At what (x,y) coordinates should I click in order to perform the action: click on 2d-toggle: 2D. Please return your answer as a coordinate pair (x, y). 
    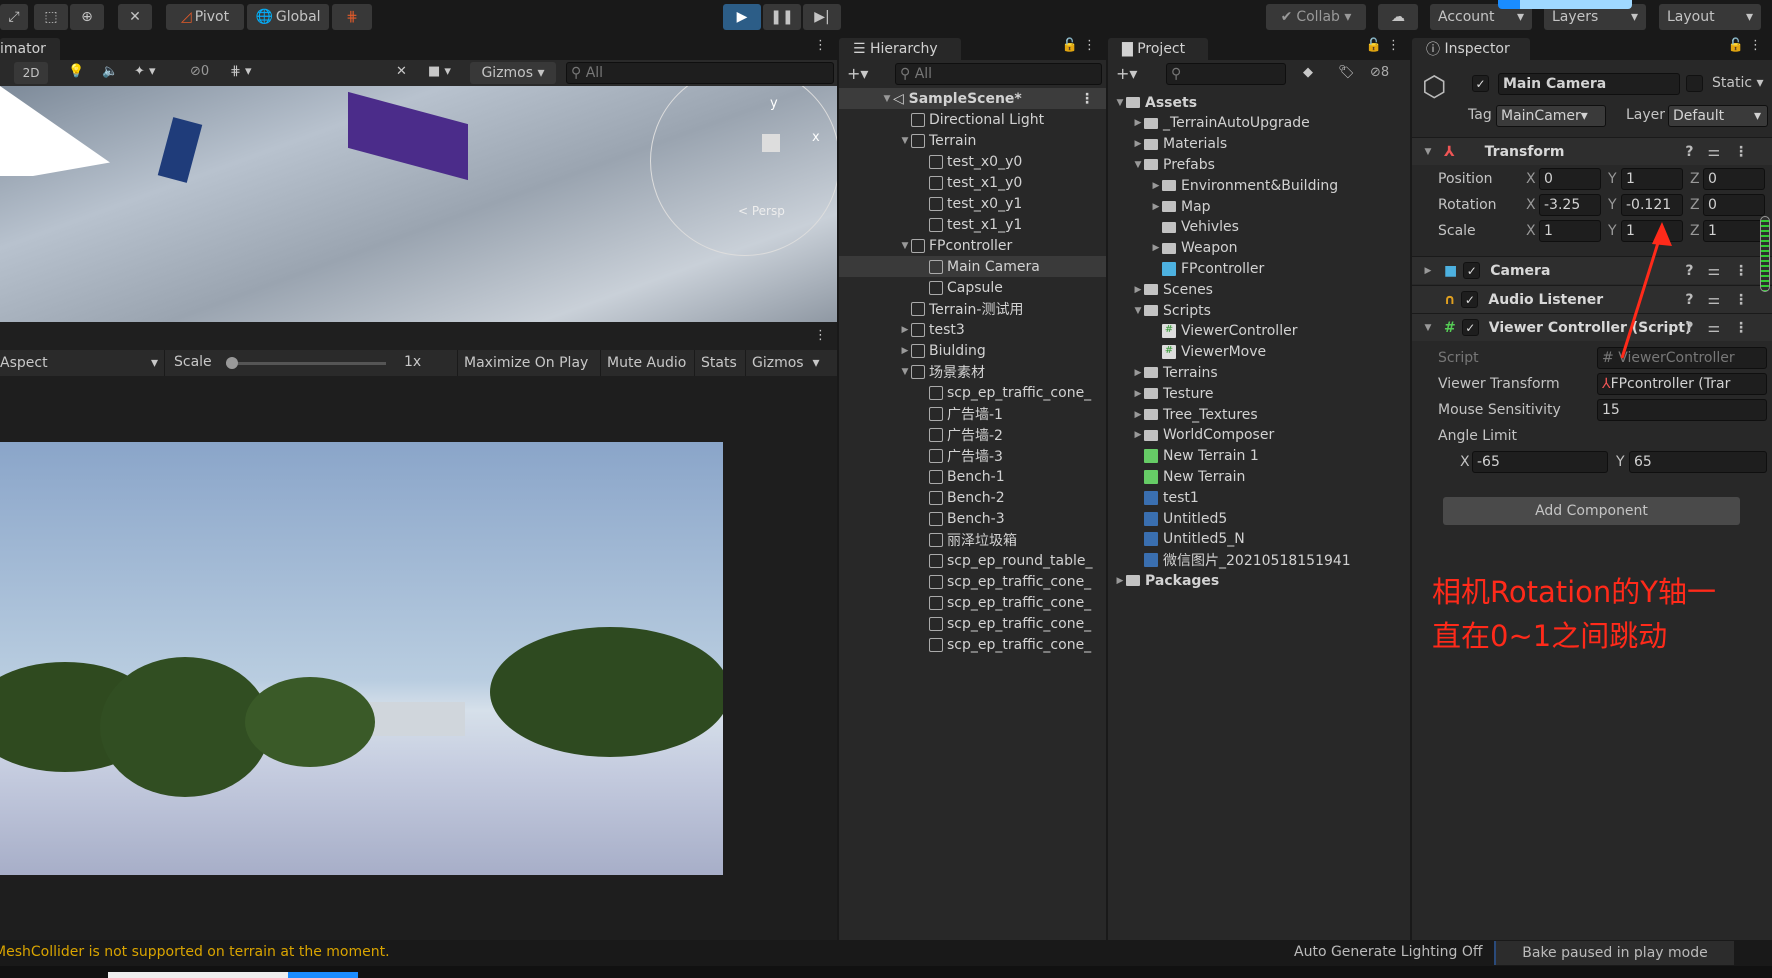
    Looking at the image, I should click on (31, 73).